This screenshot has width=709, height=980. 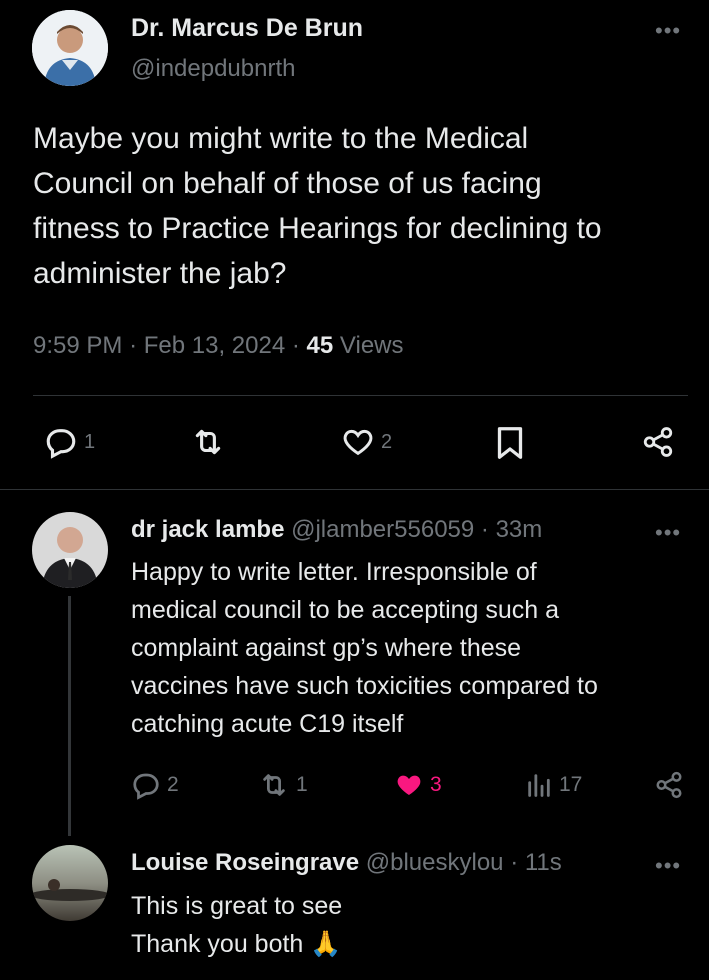 What do you see at coordinates (70, 883) in the screenshot?
I see `avatar-louise` at bounding box center [70, 883].